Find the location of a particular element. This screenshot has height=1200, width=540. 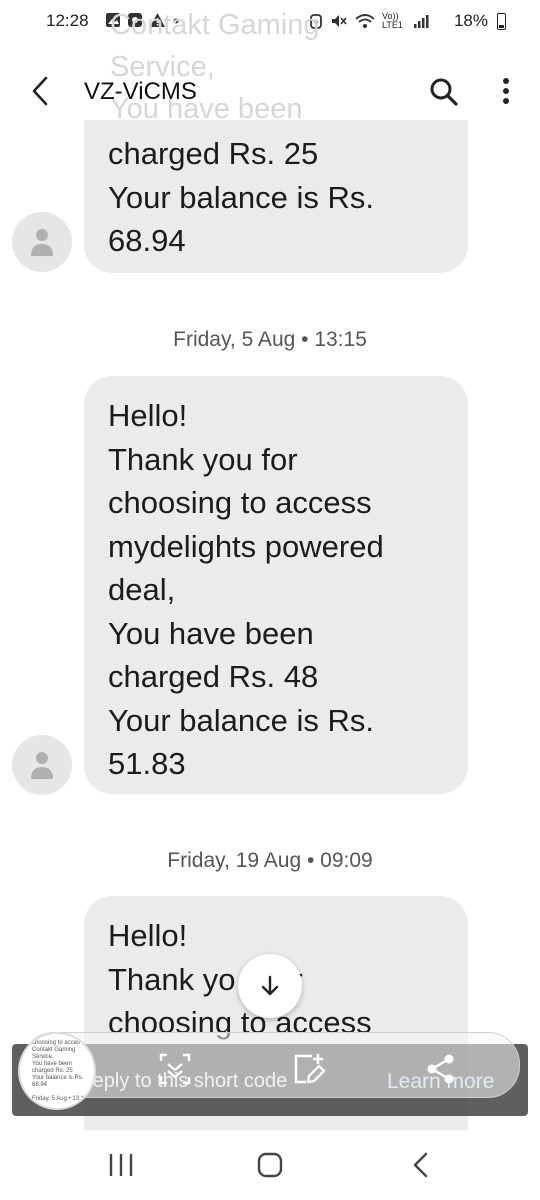

back-icon is located at coordinates (40, 91).